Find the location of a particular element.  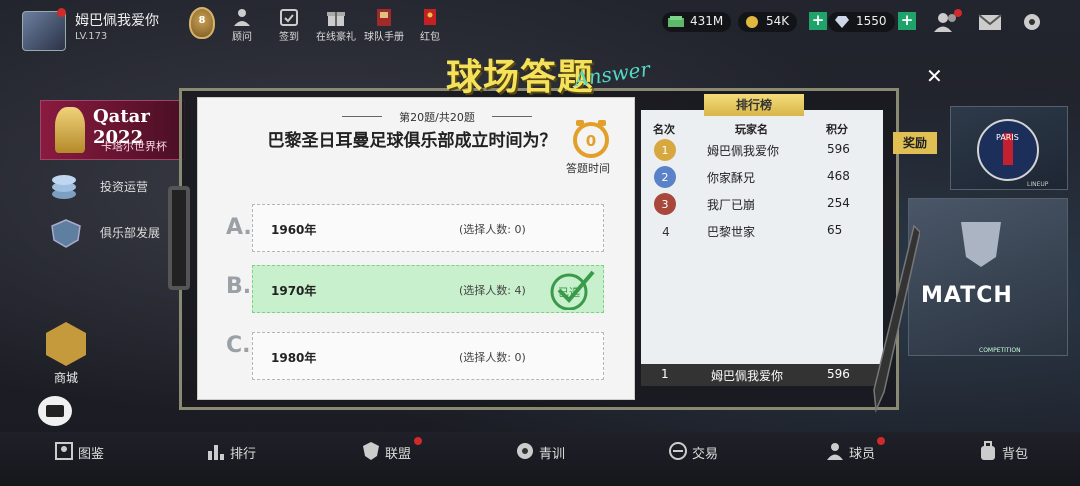

clipboard-clip is located at coordinates (179, 238).